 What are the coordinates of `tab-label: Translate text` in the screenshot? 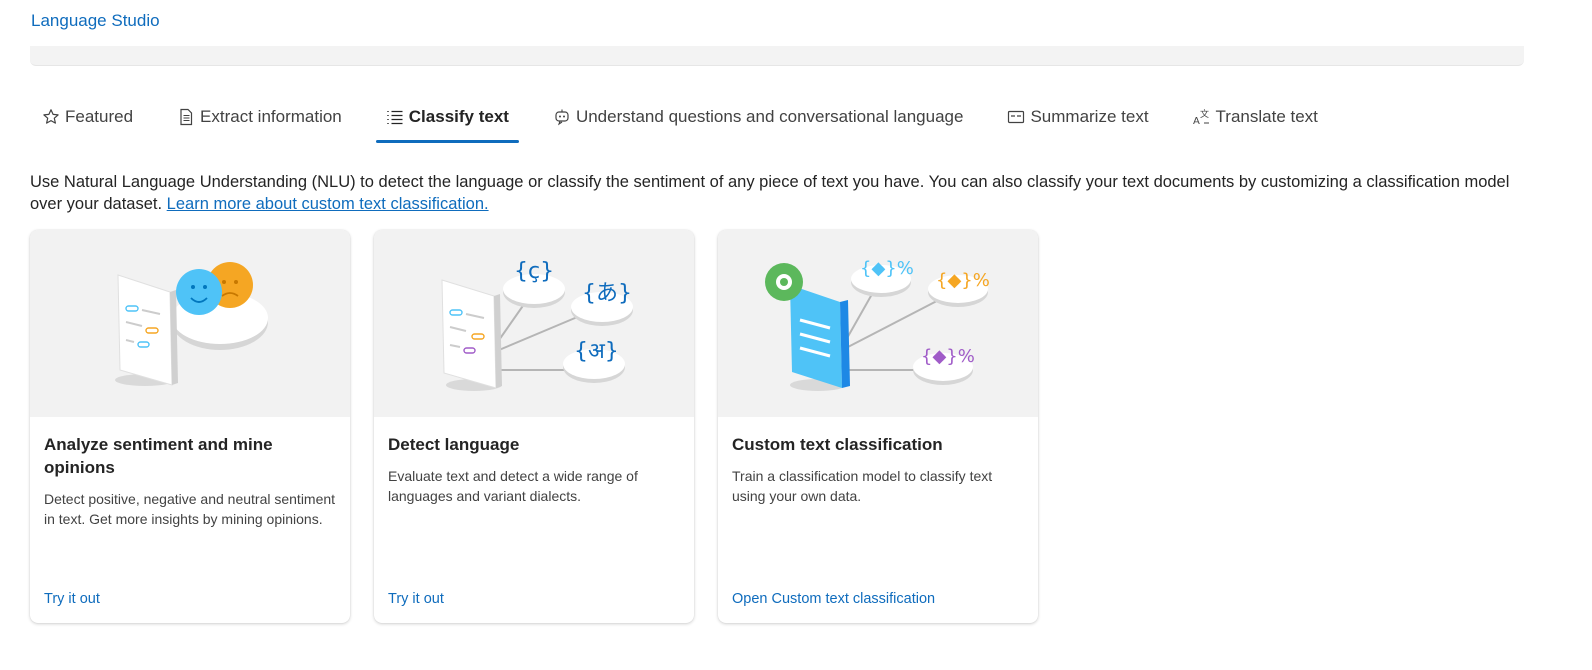 It's located at (1266, 116).